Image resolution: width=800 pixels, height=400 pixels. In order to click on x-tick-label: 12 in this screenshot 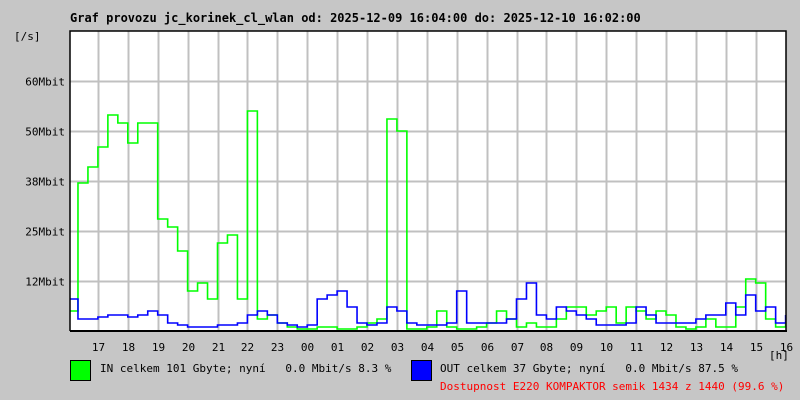, I will do `click(666, 347)`.